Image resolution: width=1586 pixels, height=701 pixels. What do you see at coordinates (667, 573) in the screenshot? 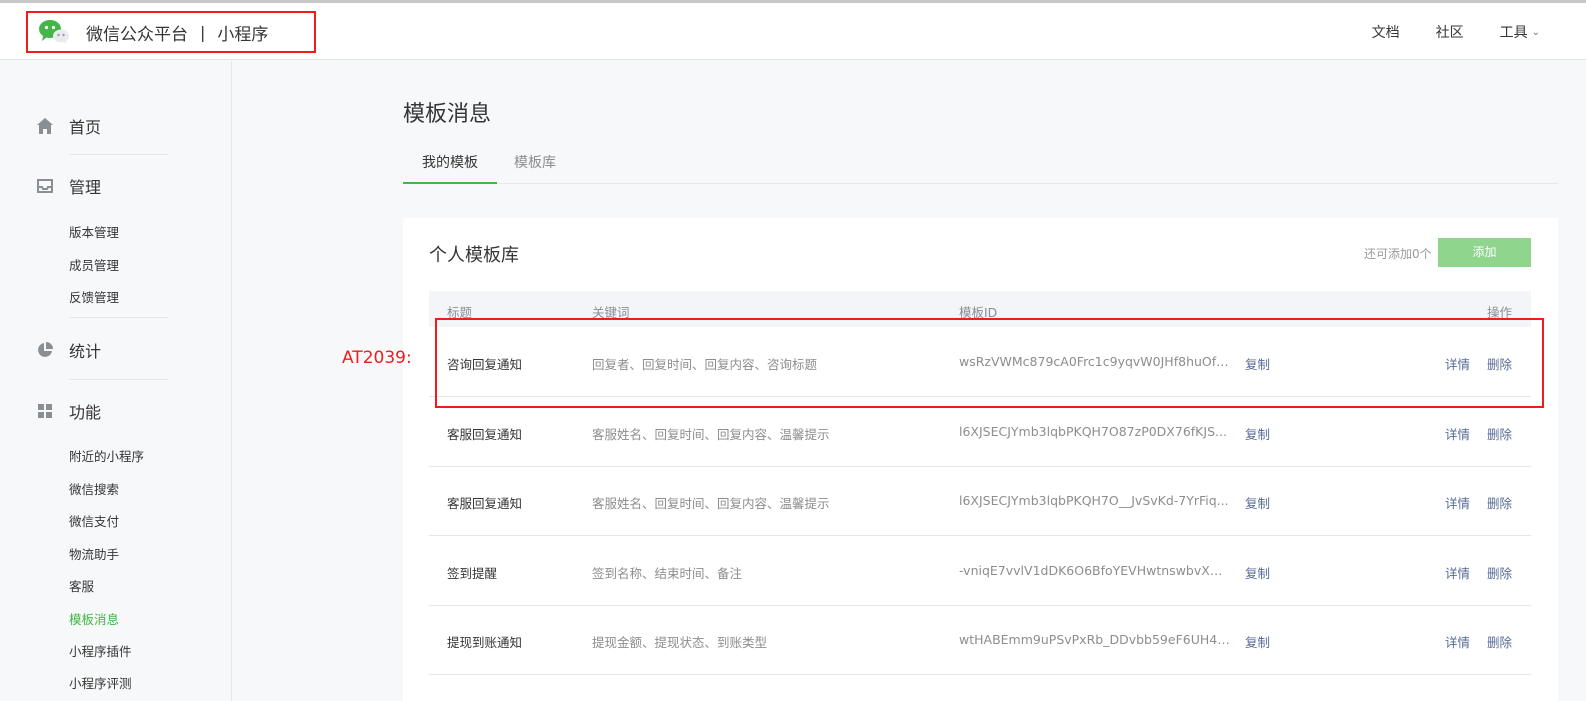
I see `row-keywords: 签到名称、结束时间、备注` at bounding box center [667, 573].